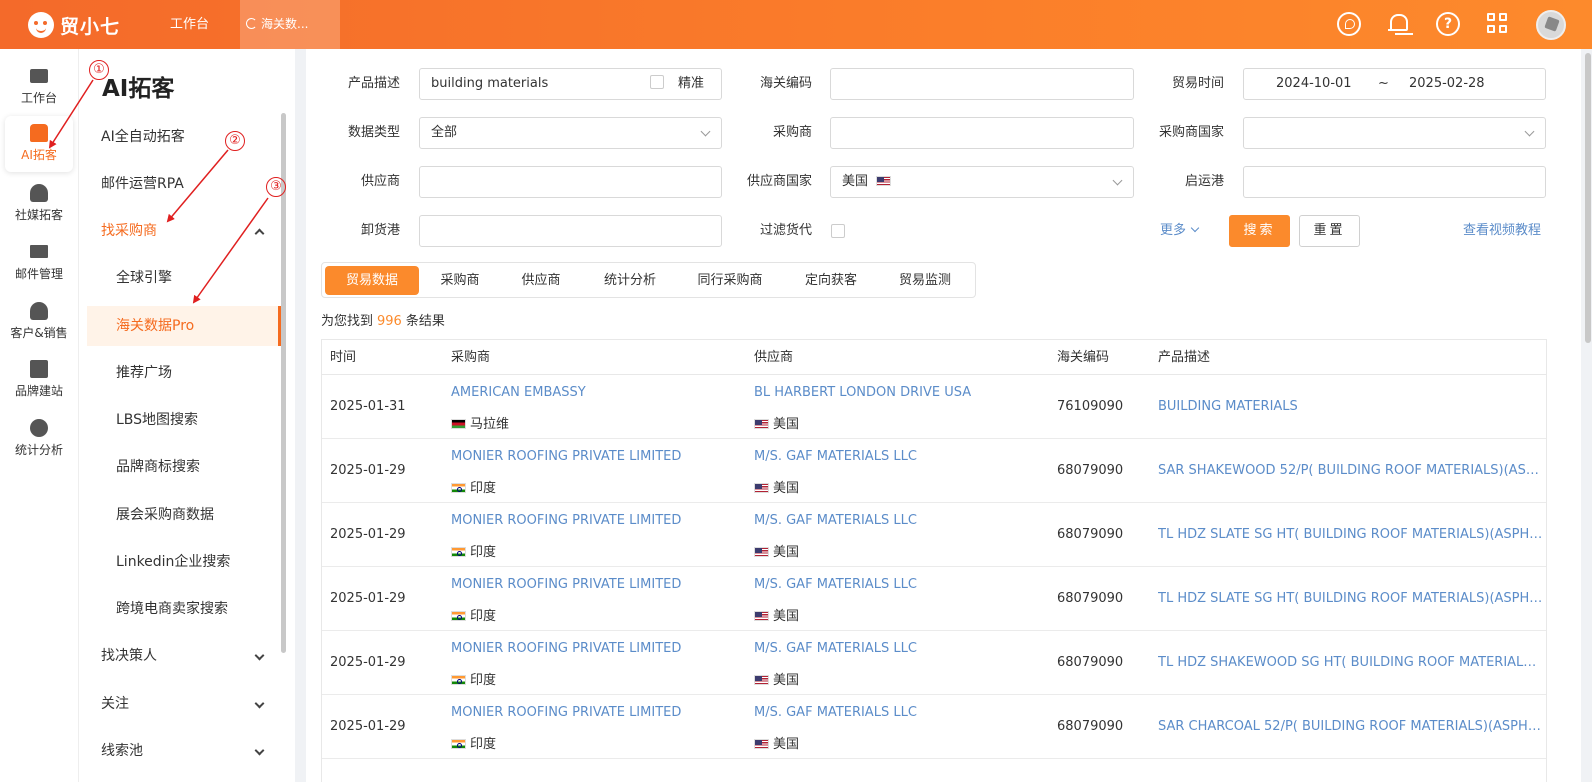 Image resolution: width=1592 pixels, height=782 pixels. I want to click on origin-port-input, so click(1394, 182).